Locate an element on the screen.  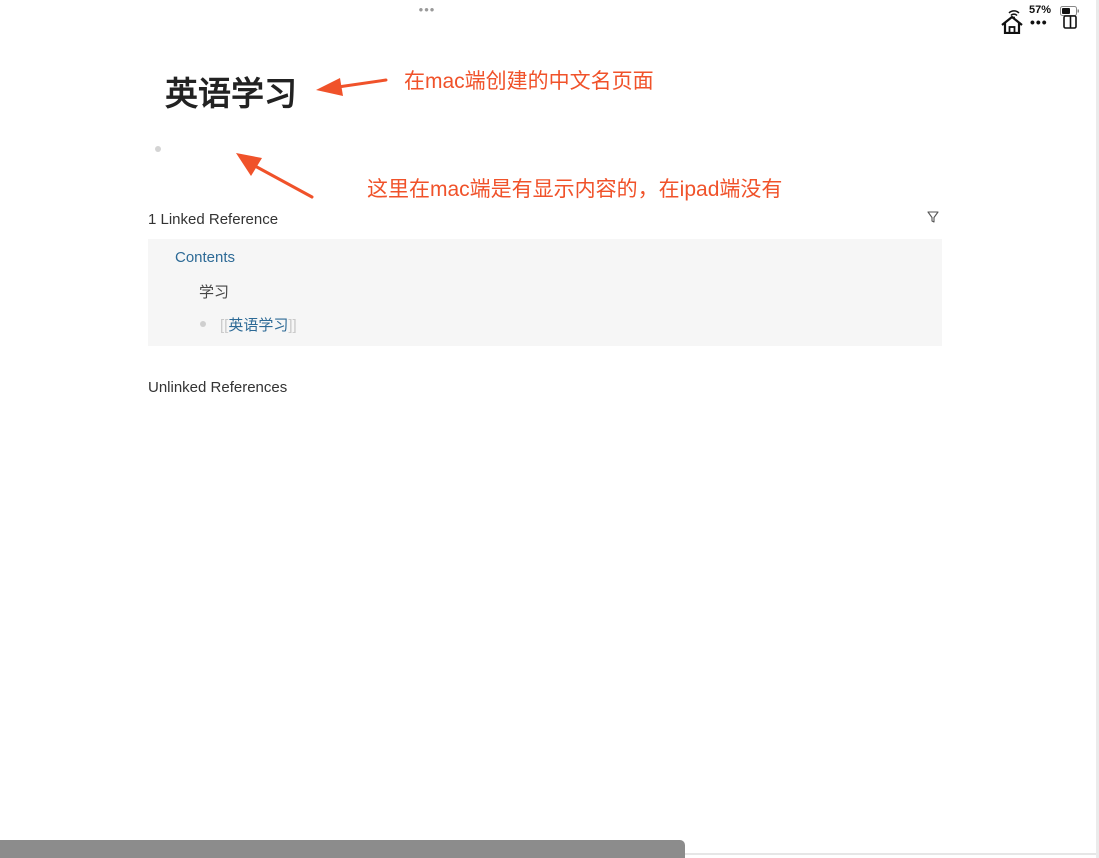
arrow-to-title-icon is located at coordinates (352, 87).